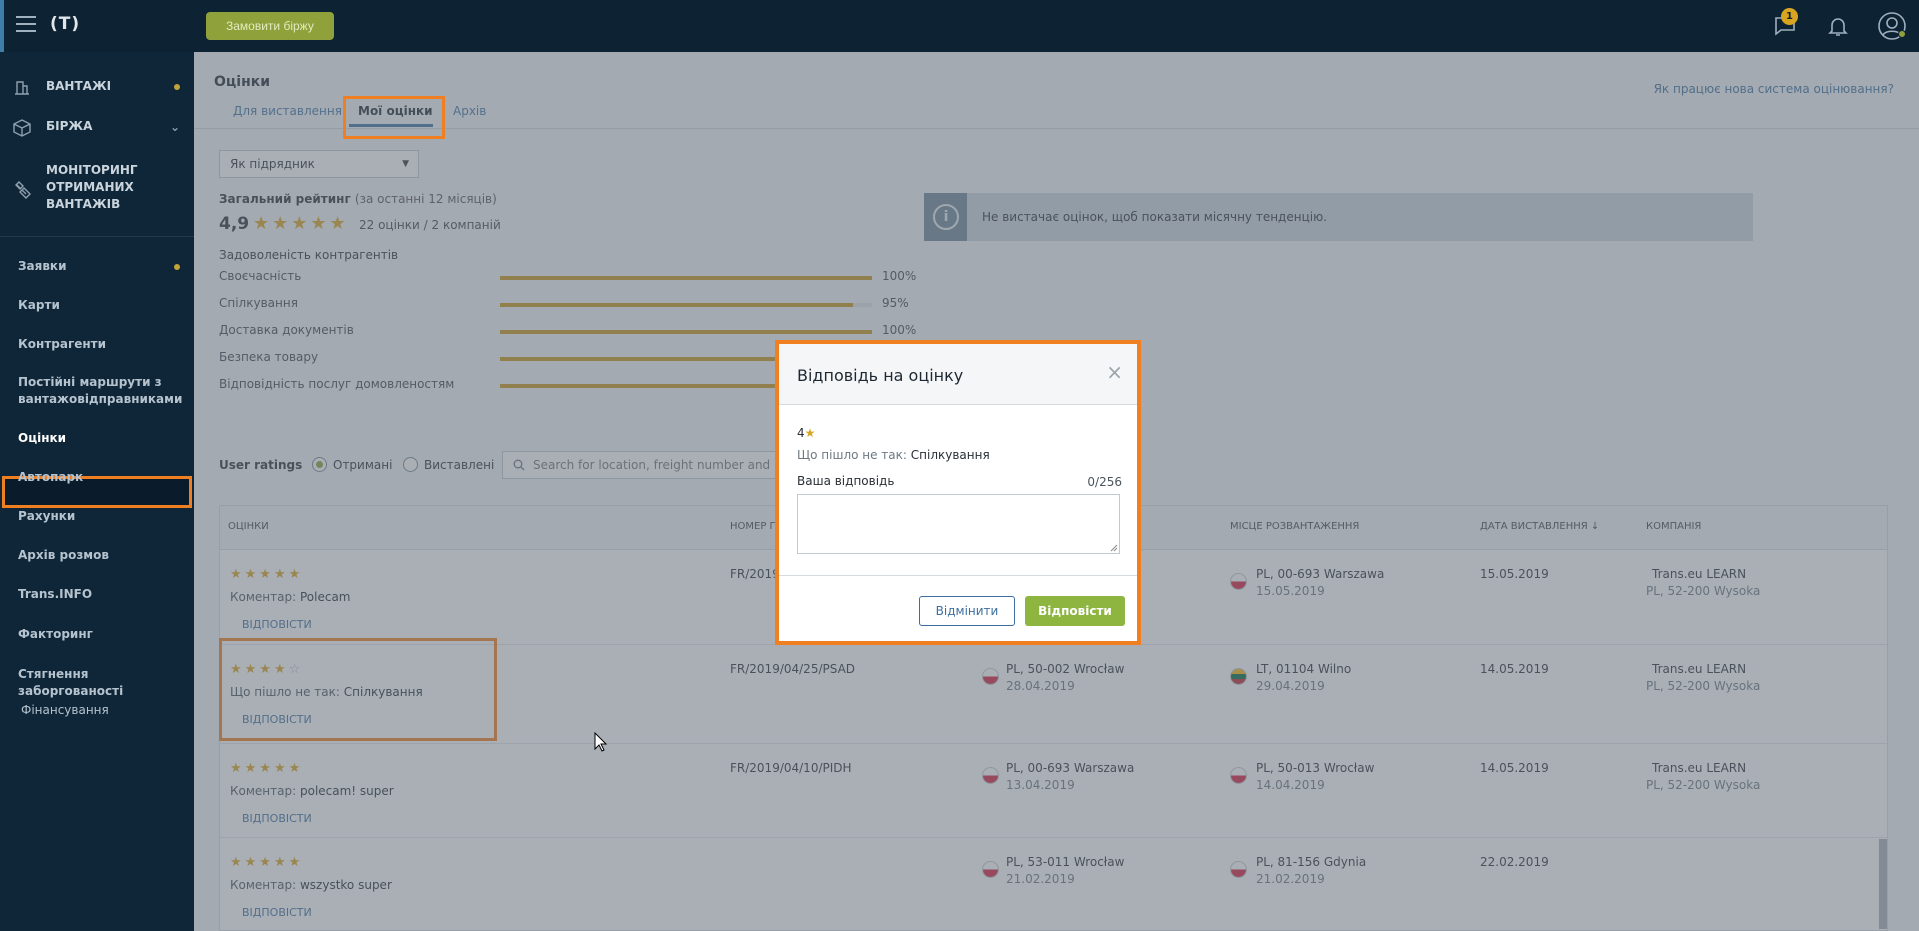 The image size is (1919, 931). Describe the element at coordinates (63, 555) in the screenshot. I see `sidebar-item-chat-archive: Архів розмов` at that location.